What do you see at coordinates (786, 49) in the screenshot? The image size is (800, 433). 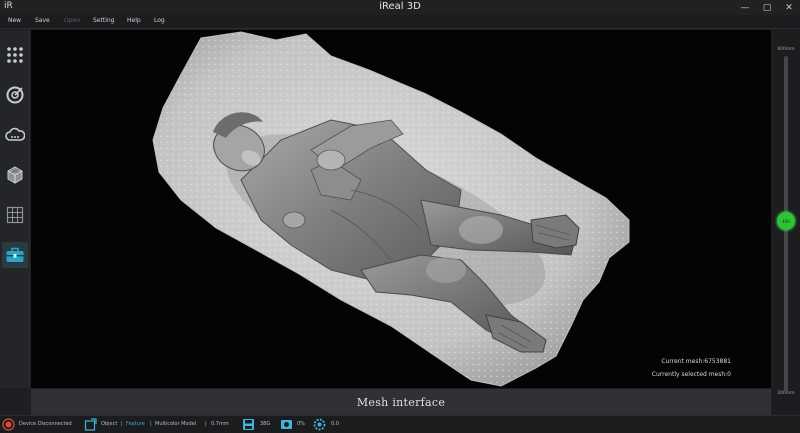 I see `slider-max-label: 600mm` at bounding box center [786, 49].